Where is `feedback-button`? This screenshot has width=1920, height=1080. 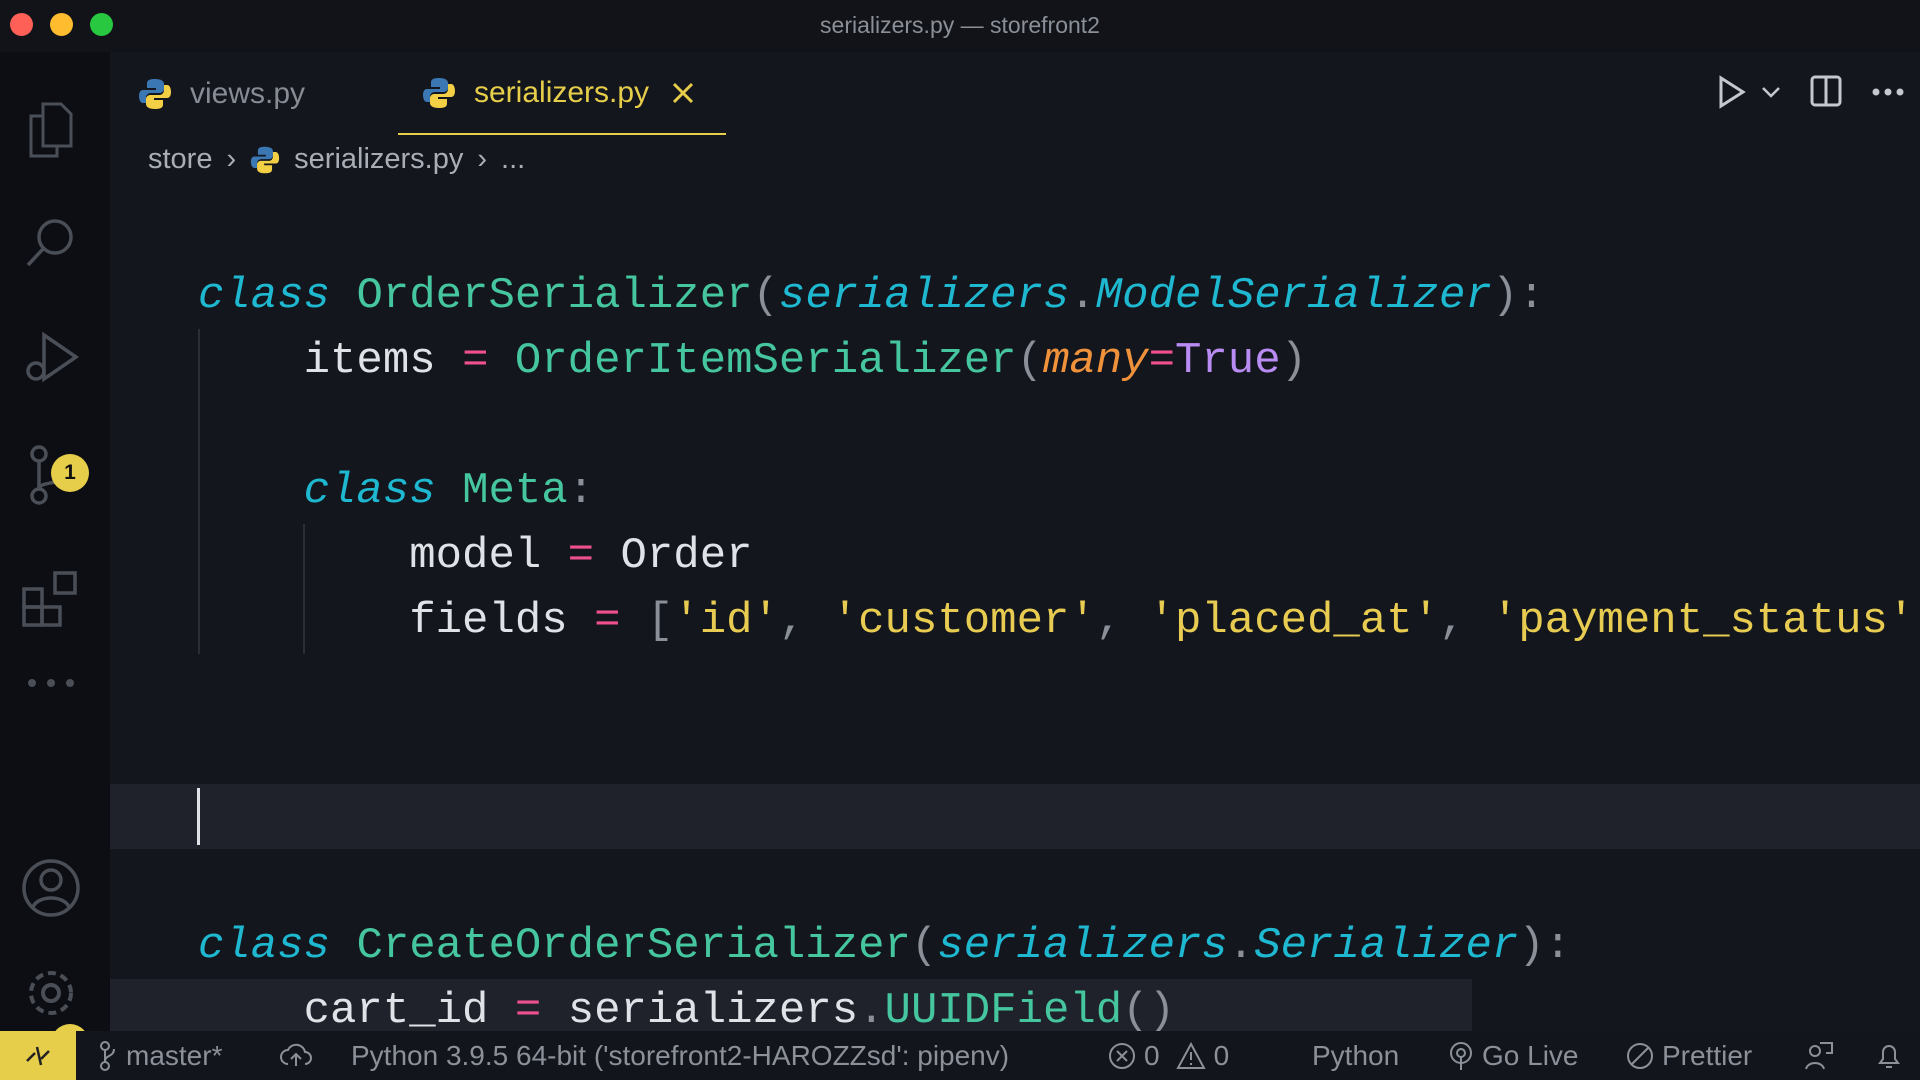 feedback-button is located at coordinates (1819, 1055).